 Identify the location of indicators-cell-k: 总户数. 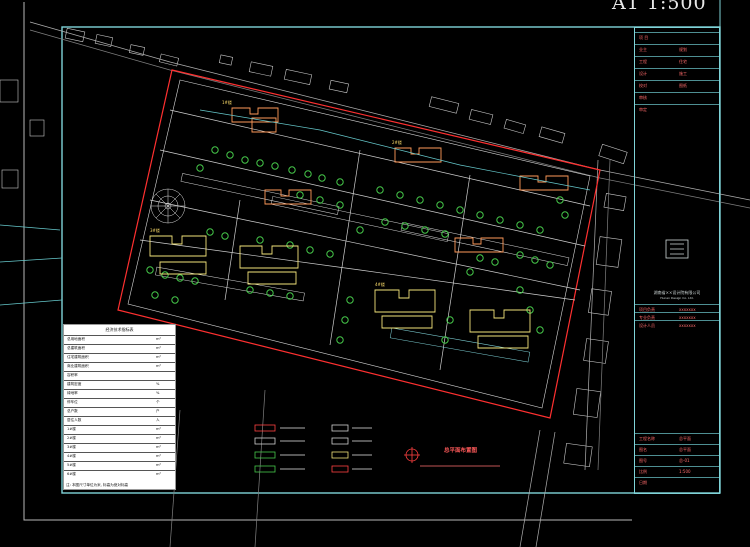
(72, 411).